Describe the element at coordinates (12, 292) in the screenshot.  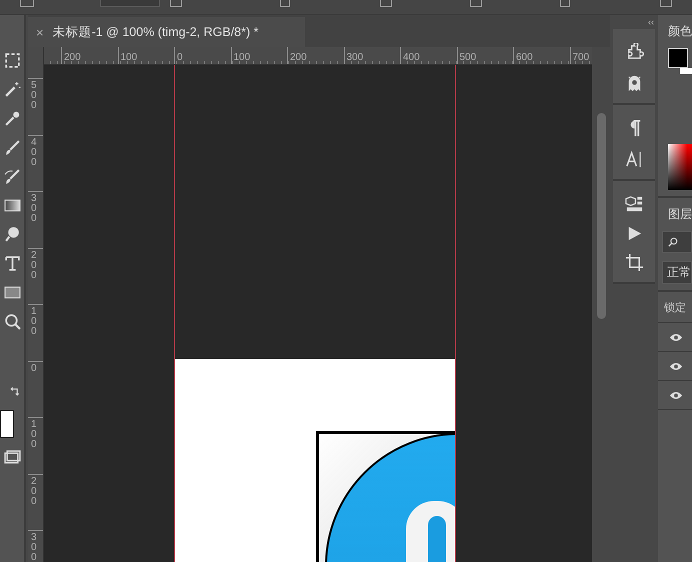
I see `rectangle-icon` at that location.